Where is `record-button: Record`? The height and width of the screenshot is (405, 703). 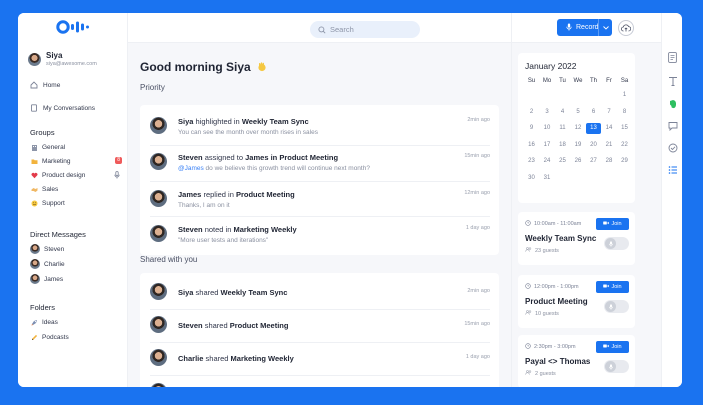
record-button: Record is located at coordinates (584, 27).